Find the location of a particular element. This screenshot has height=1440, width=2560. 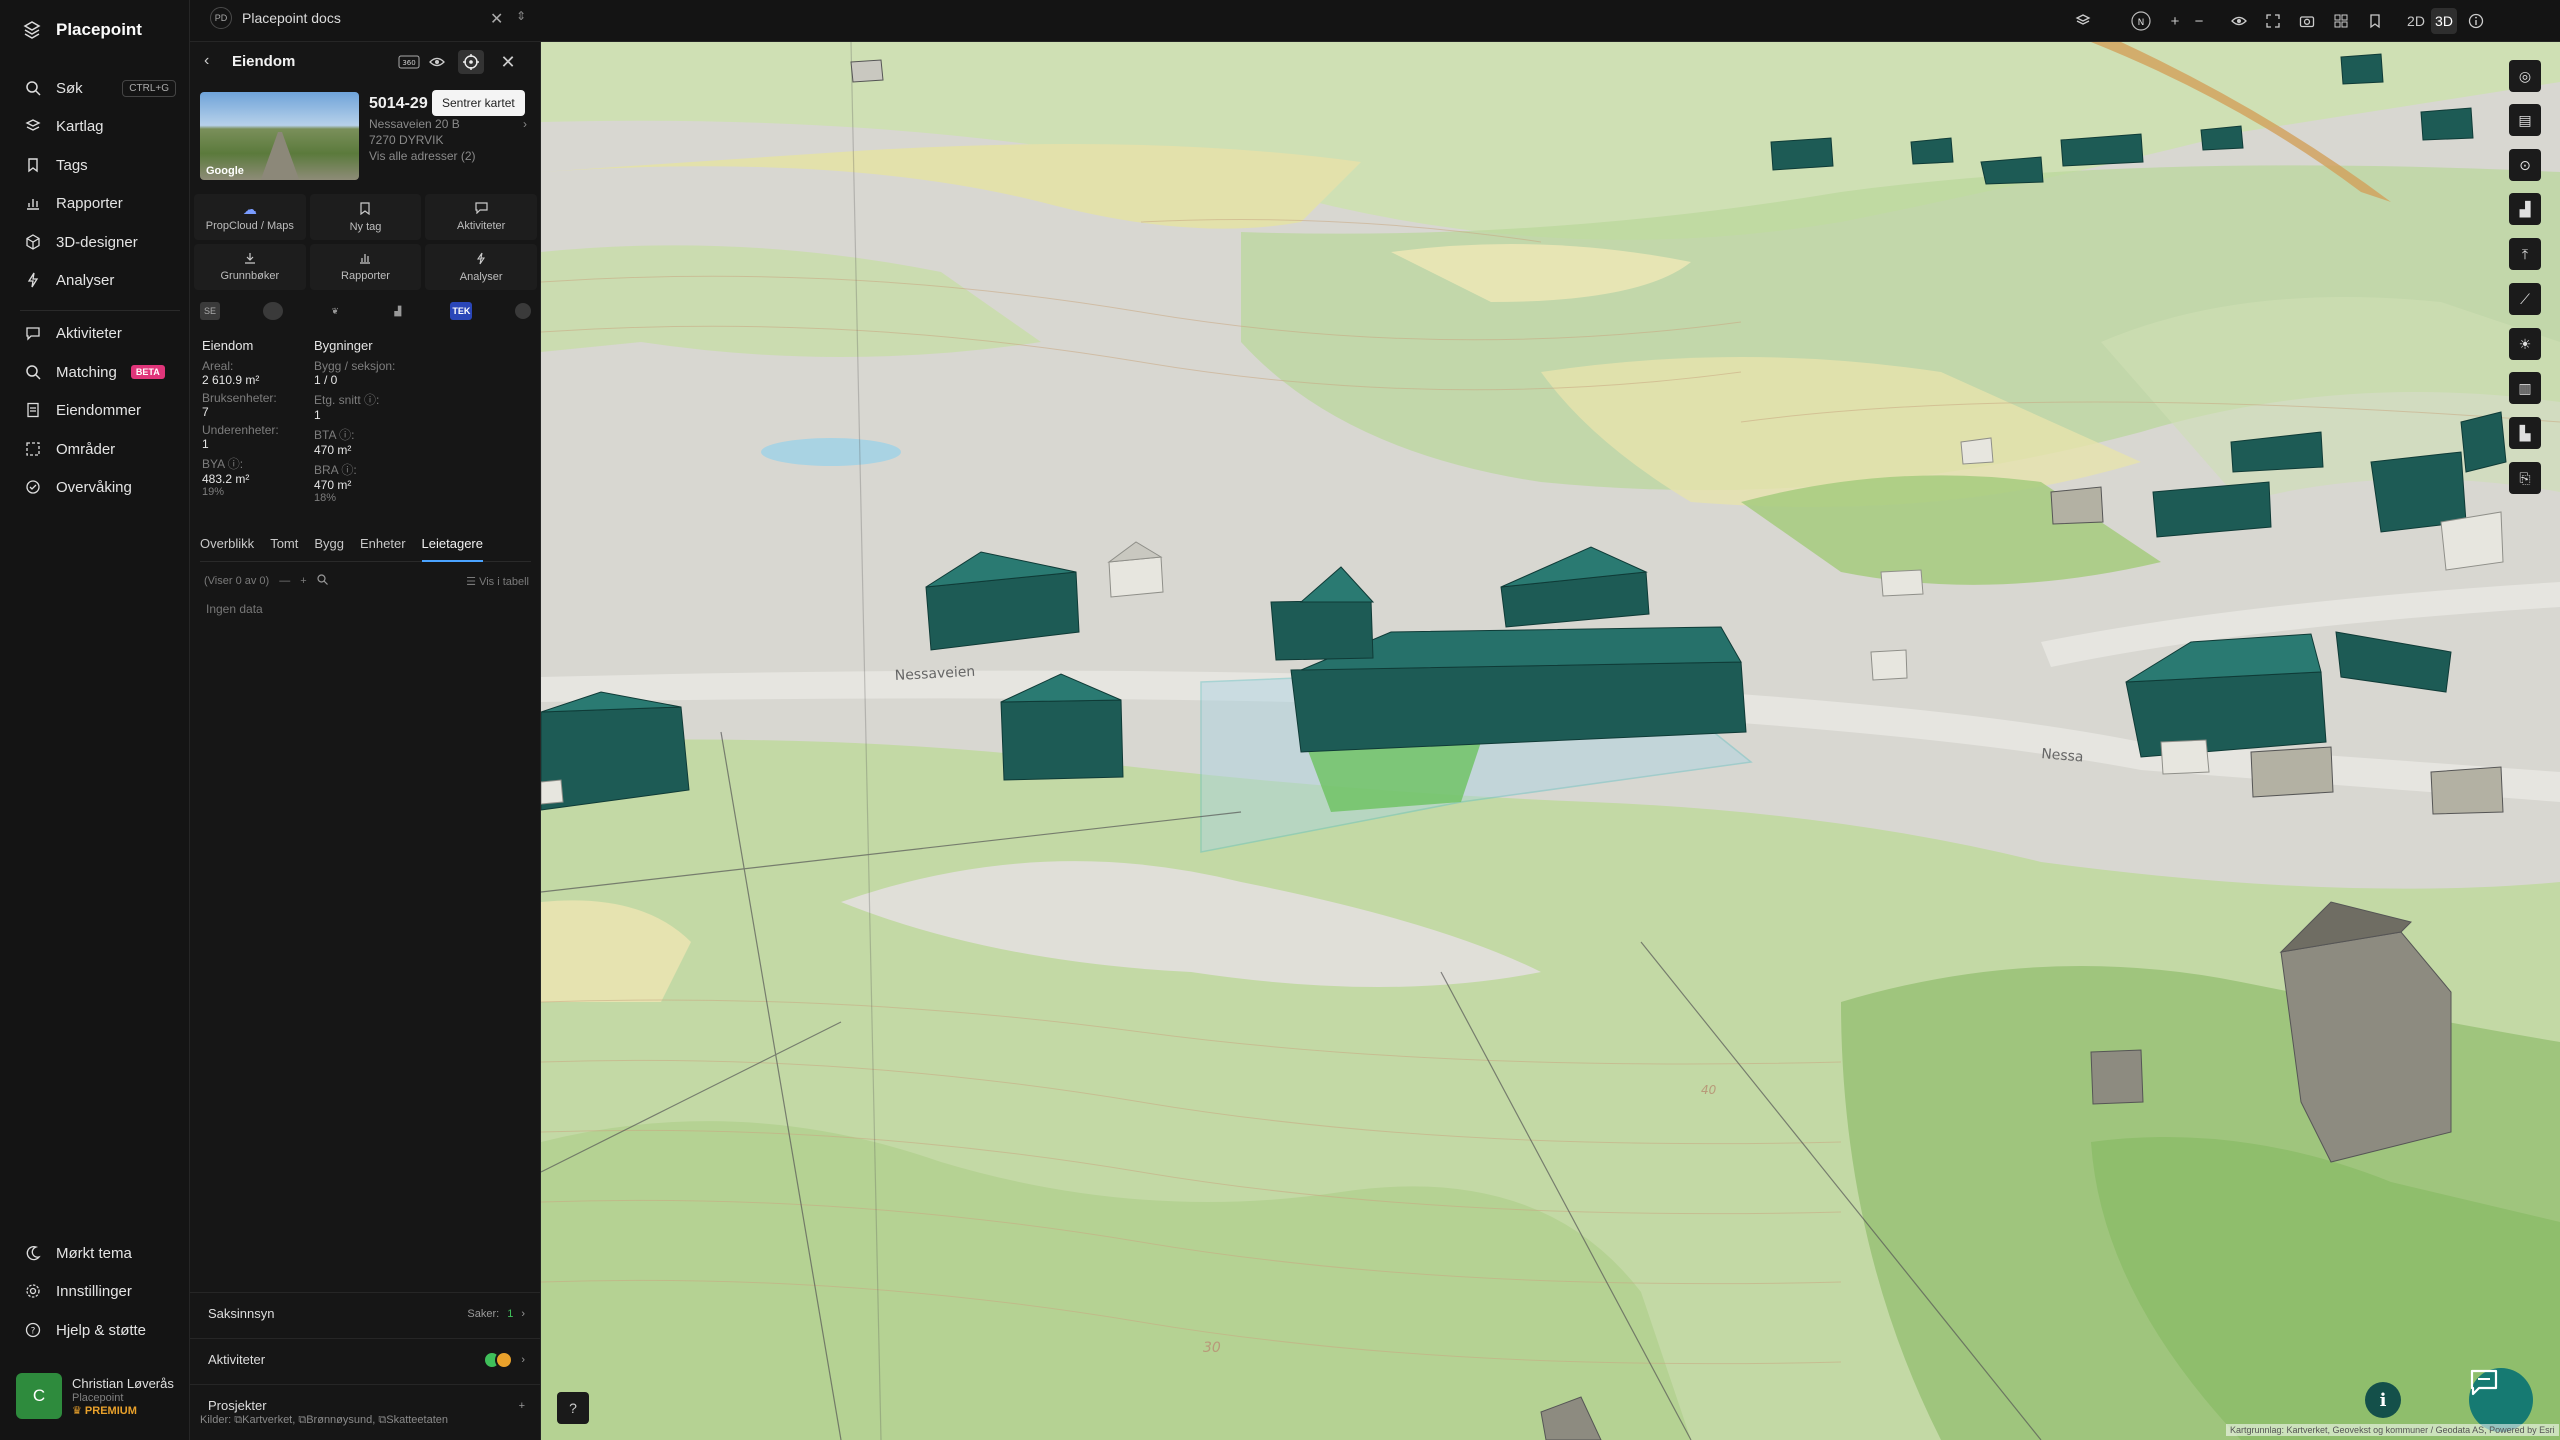

sidebar-item-settings: Innstillinger is located at coordinates (100, 1291).